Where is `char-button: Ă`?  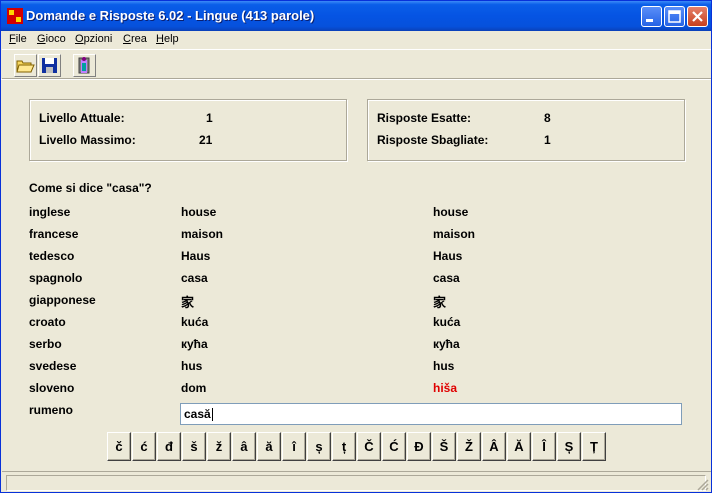
char-button: Ă is located at coordinates (519, 446).